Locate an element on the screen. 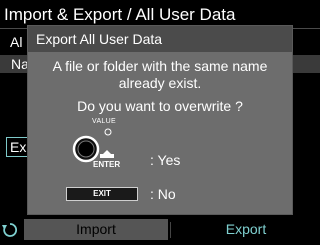 This screenshot has height=245, width=320. no-option: : No is located at coordinates (163, 194).